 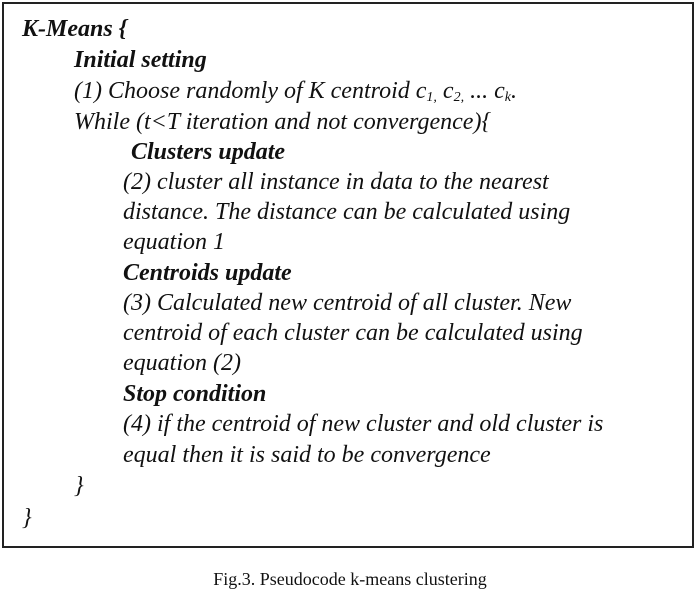 What do you see at coordinates (182, 363) in the screenshot?
I see `step-3-line-3: equation (2)` at bounding box center [182, 363].